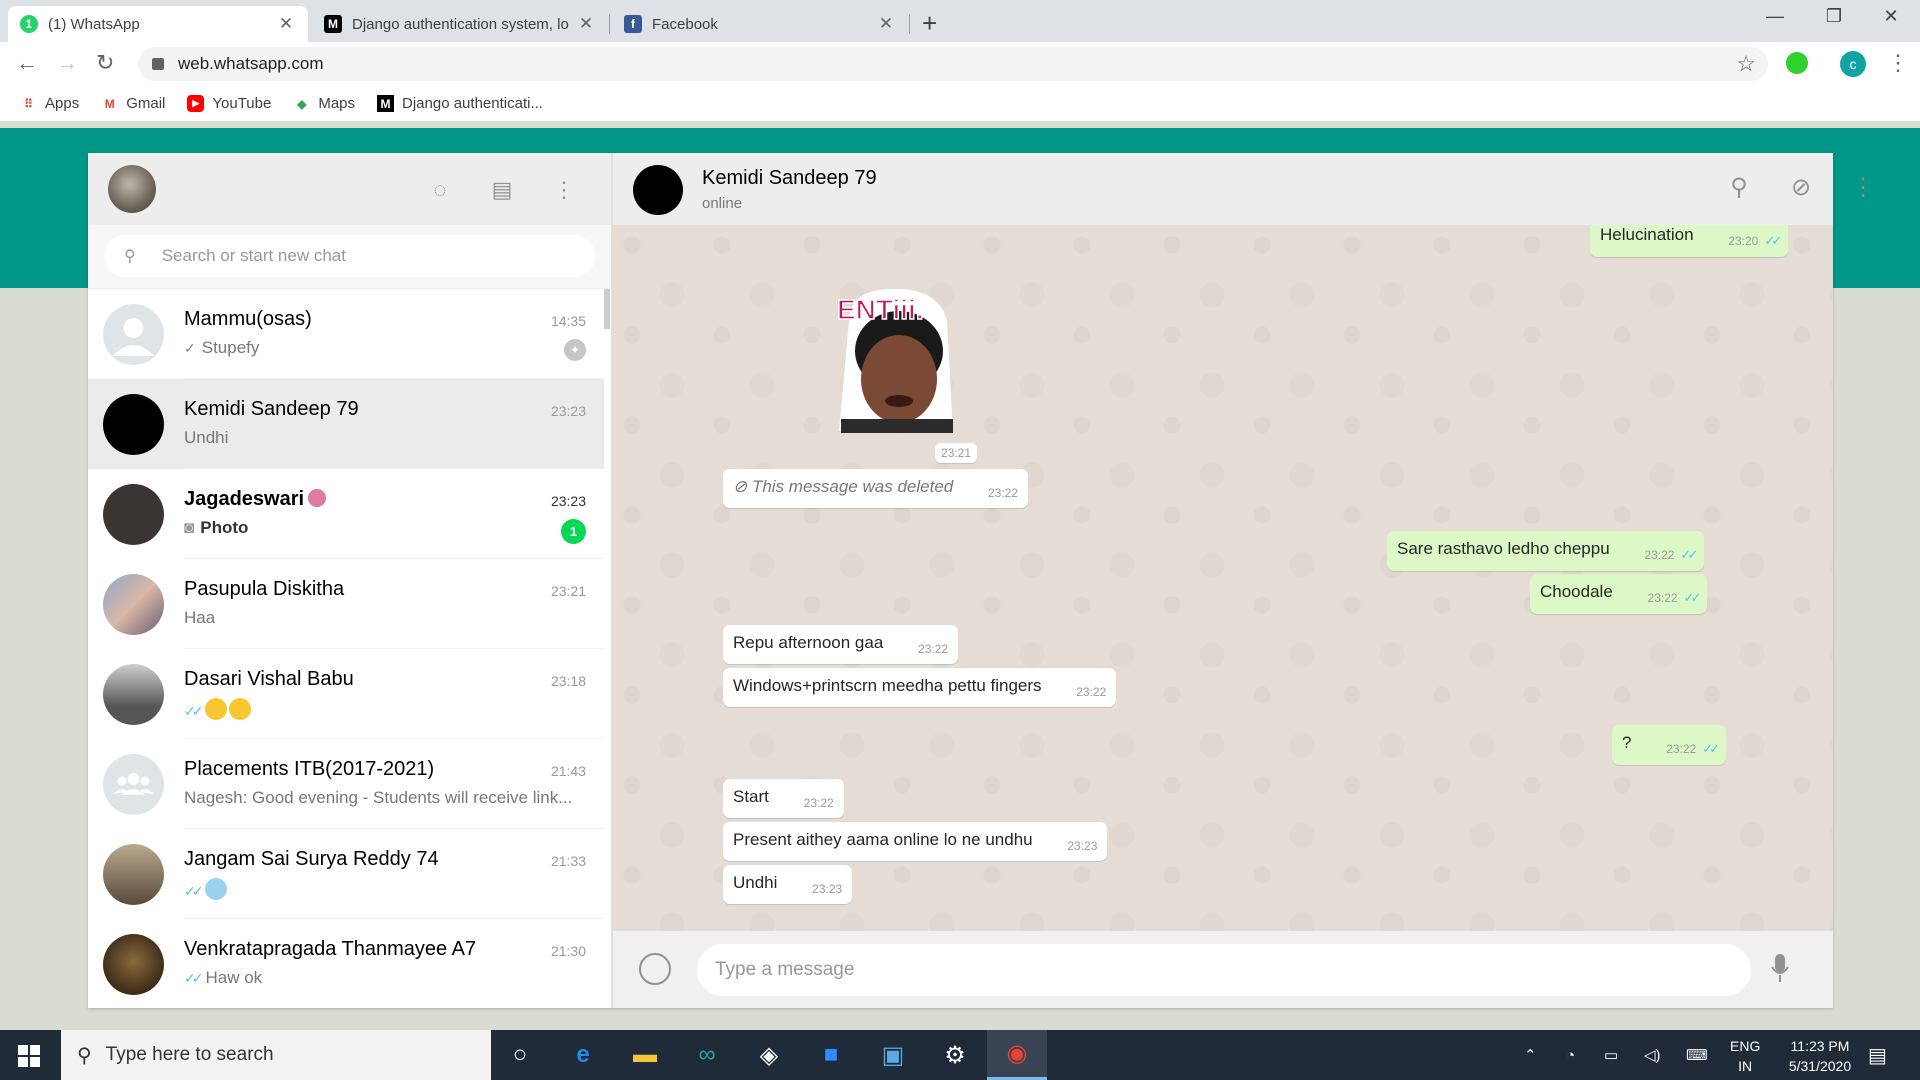 This screenshot has width=1920, height=1080. What do you see at coordinates (132, 189) in the screenshot?
I see `my-avatar` at bounding box center [132, 189].